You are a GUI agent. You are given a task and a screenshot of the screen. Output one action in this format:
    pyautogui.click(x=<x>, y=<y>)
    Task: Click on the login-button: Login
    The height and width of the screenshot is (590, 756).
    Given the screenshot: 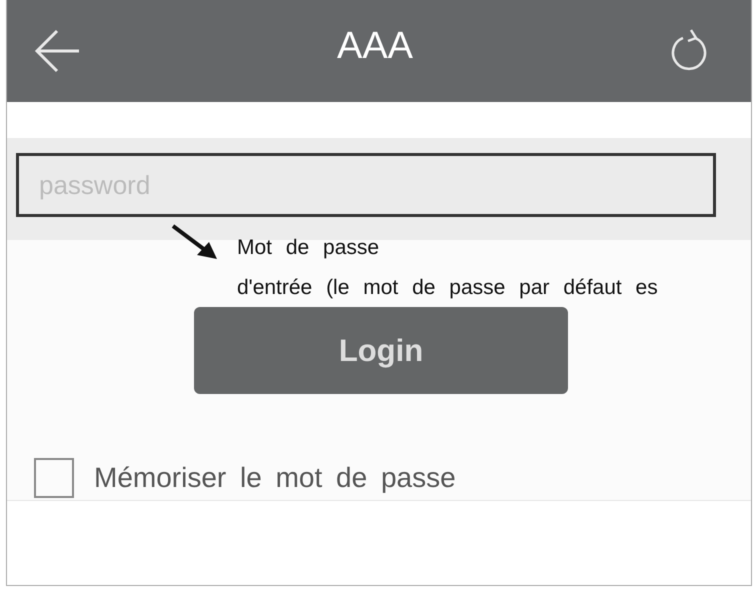 What is the action you would take?
    pyautogui.click(x=381, y=350)
    